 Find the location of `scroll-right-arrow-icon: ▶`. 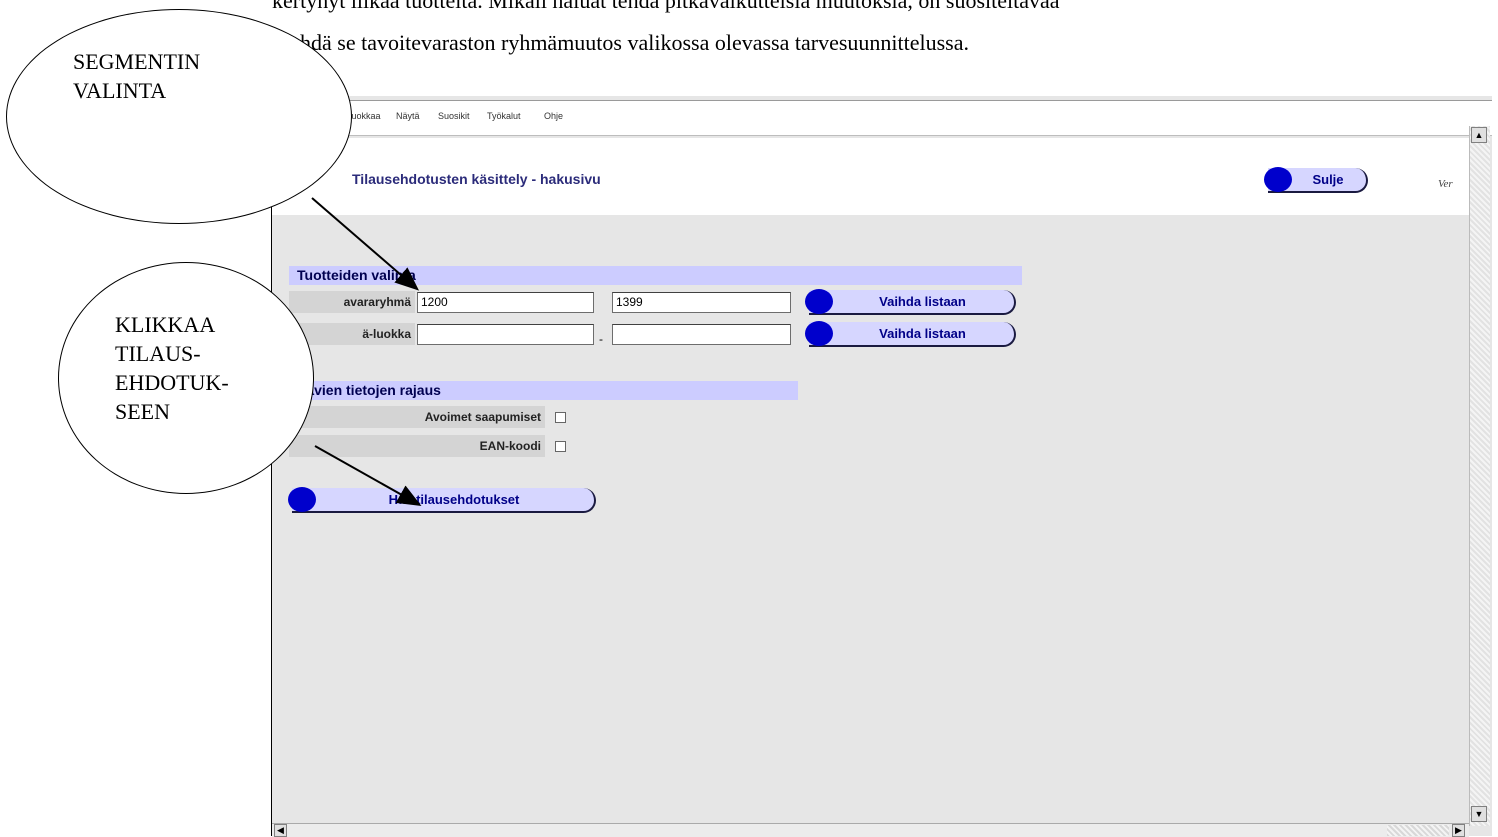

scroll-right-arrow-icon: ▶ is located at coordinates (1458, 830).